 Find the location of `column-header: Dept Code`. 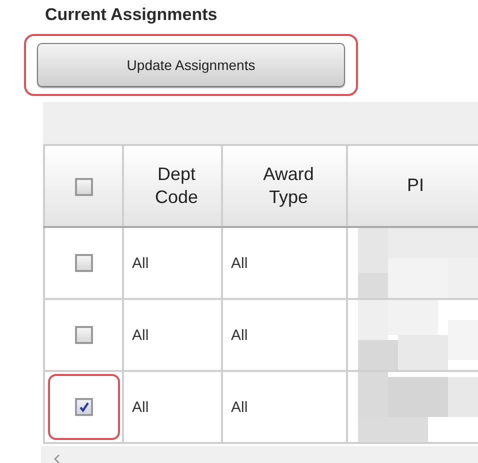

column-header: Dept Code is located at coordinates (172, 186).